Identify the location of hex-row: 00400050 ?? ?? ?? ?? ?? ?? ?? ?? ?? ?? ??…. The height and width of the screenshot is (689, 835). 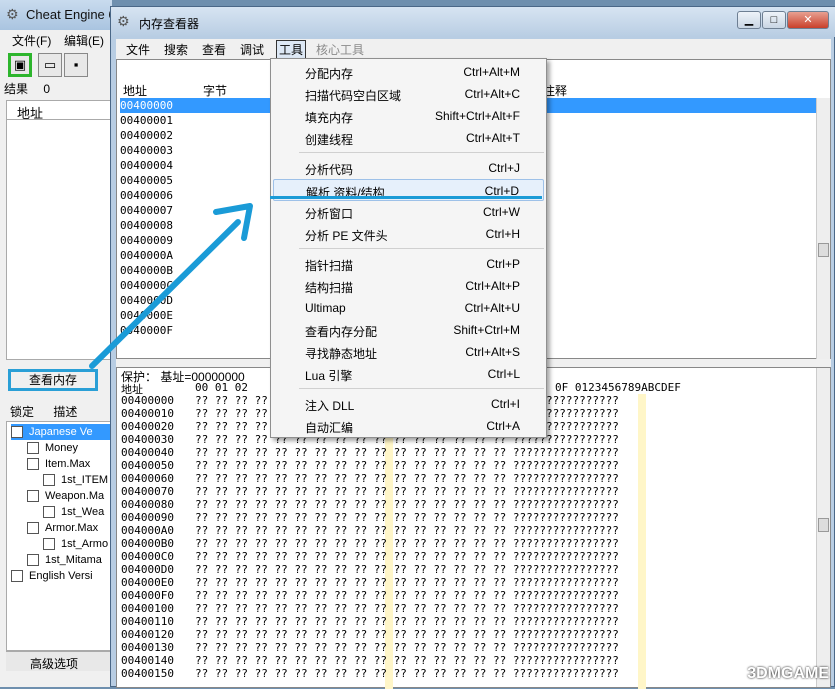
(370, 465).